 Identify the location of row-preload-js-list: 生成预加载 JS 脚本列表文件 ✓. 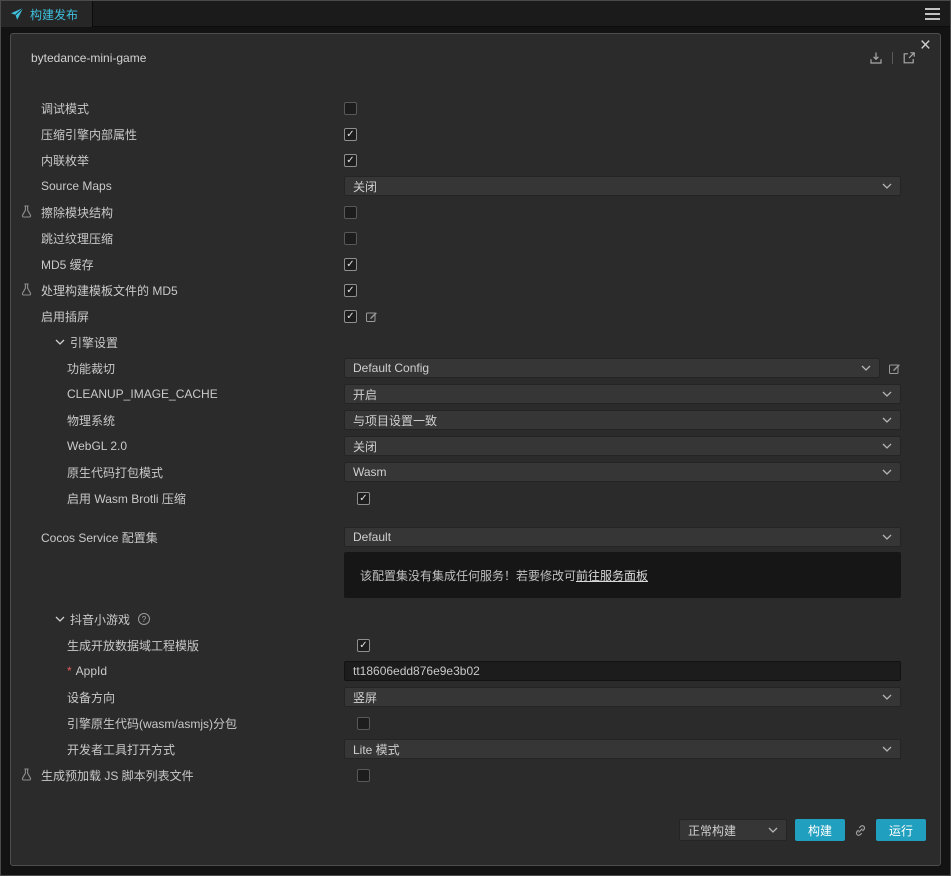
(461, 775).